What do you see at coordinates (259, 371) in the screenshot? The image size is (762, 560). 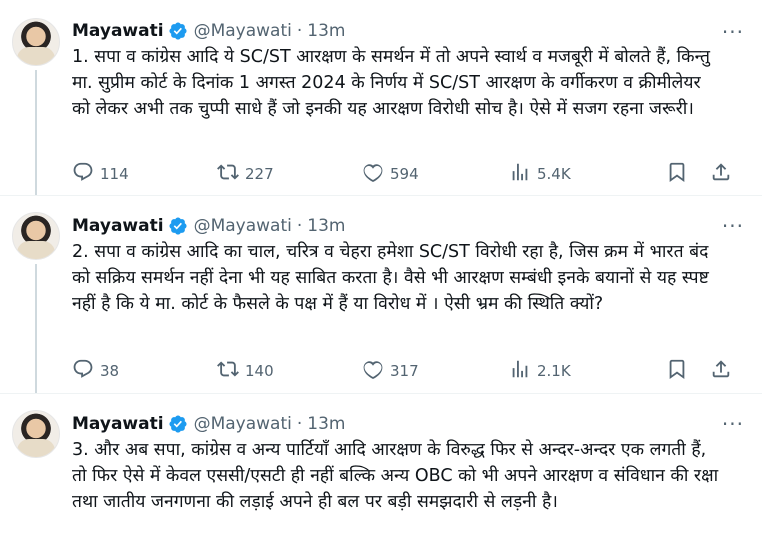 I see `repost-count: 140` at bounding box center [259, 371].